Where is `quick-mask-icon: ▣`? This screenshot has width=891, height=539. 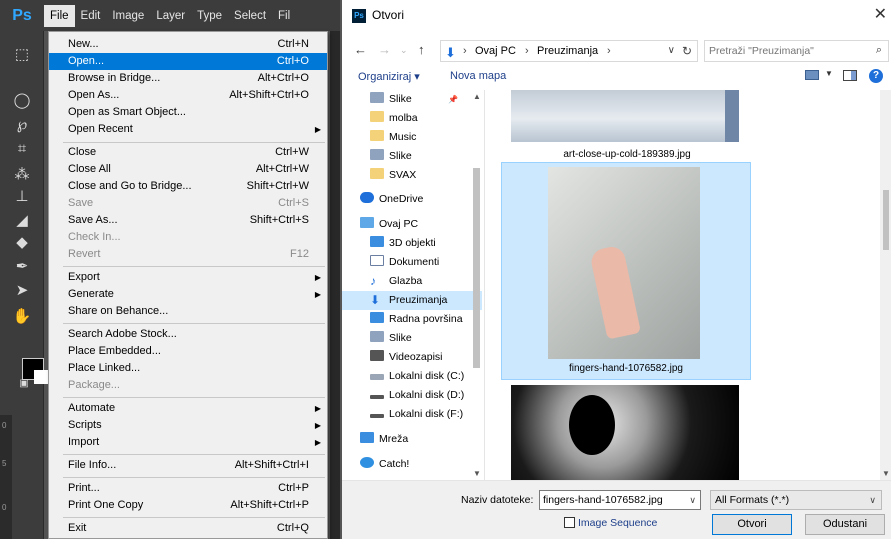 quick-mask-icon: ▣ is located at coordinates (24, 384).